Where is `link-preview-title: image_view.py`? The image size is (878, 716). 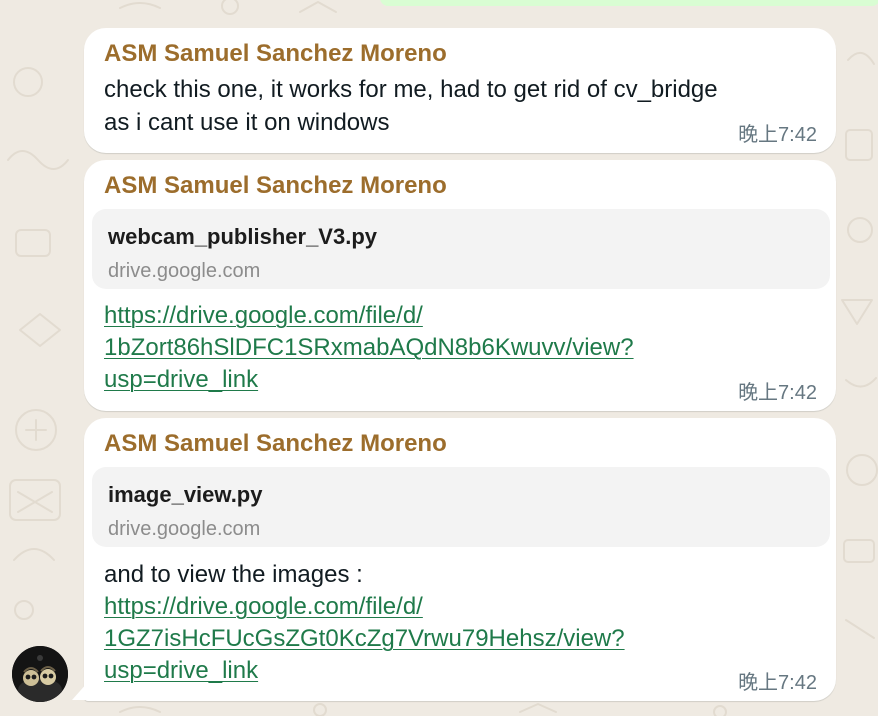 link-preview-title: image_view.py is located at coordinates (185, 494).